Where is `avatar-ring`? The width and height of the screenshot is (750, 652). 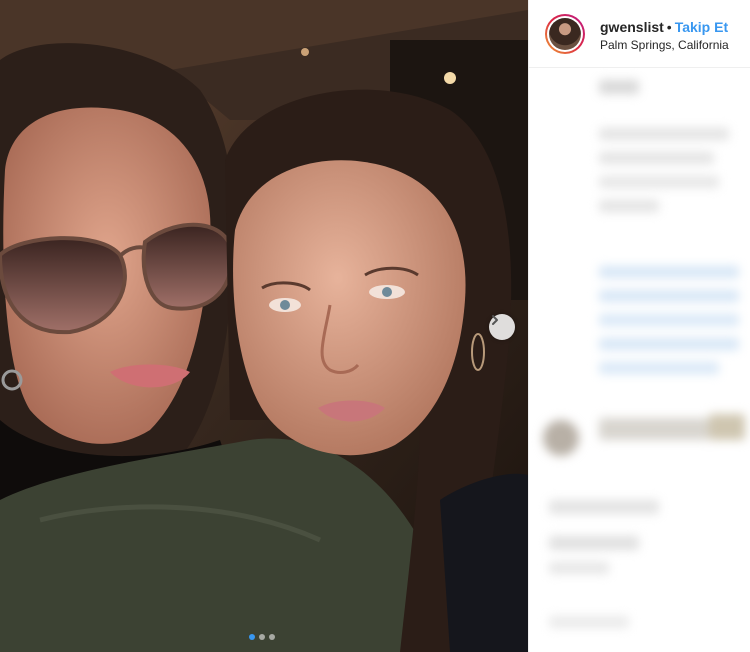
avatar-ring is located at coordinates (565, 34).